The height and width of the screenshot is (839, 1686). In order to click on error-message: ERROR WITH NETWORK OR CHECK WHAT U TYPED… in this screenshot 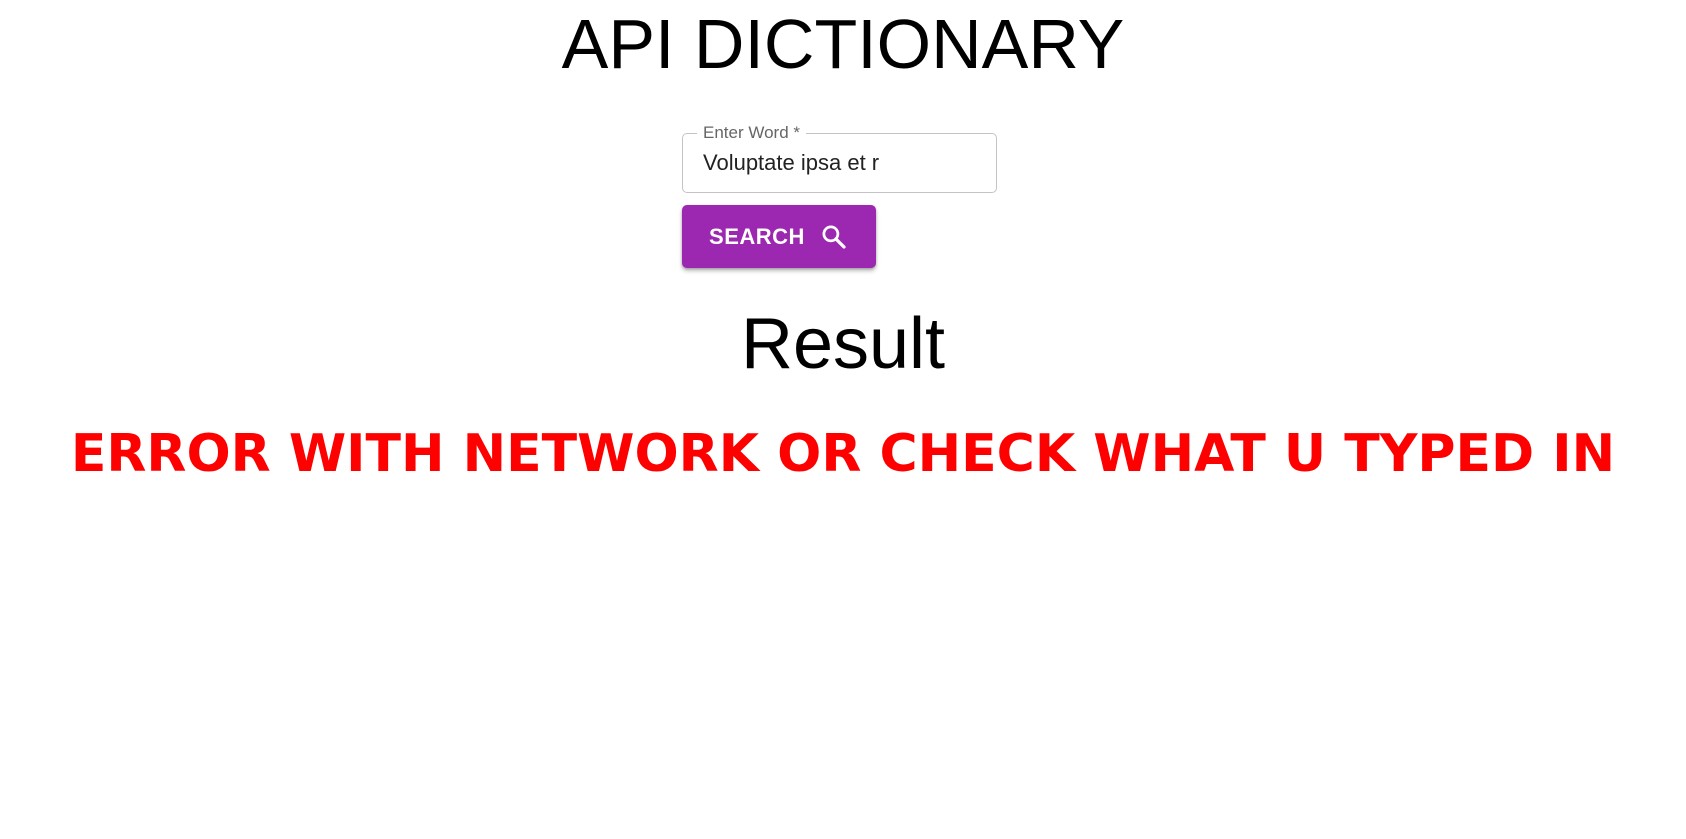, I will do `click(843, 454)`.